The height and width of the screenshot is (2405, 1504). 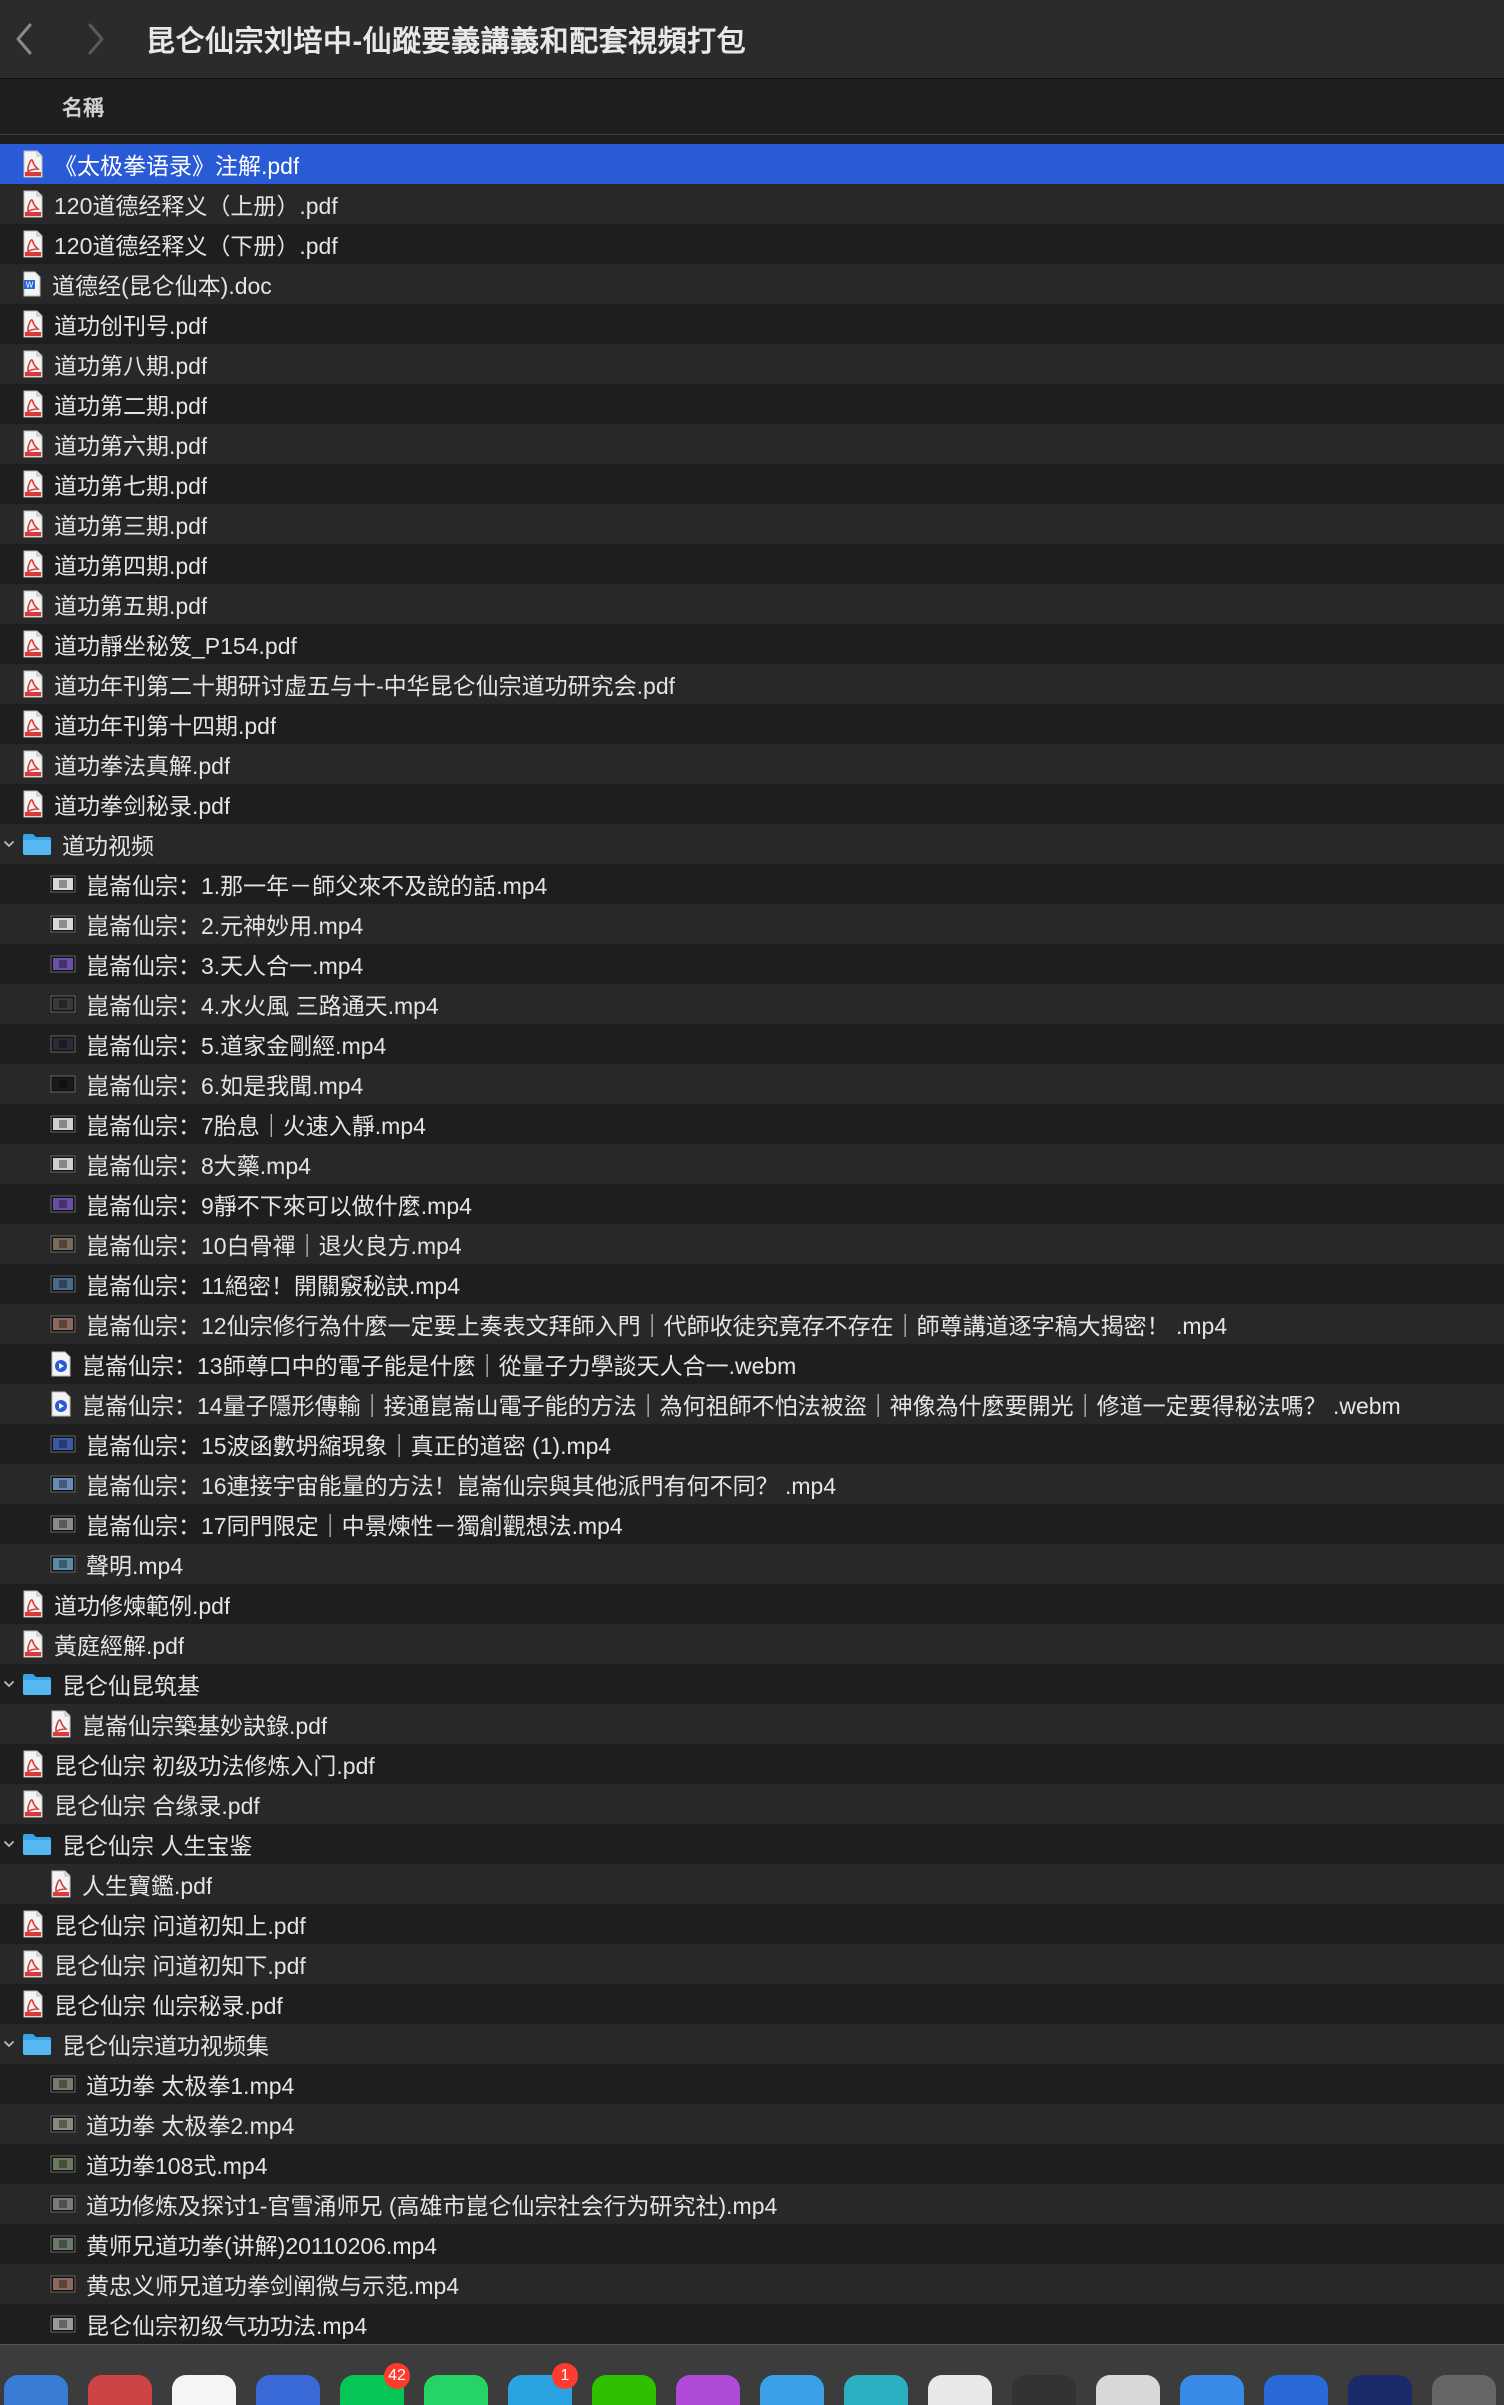 I want to click on file-row: 昆仑仙宗 问道初知上.pdf, so click(x=752, y=1924).